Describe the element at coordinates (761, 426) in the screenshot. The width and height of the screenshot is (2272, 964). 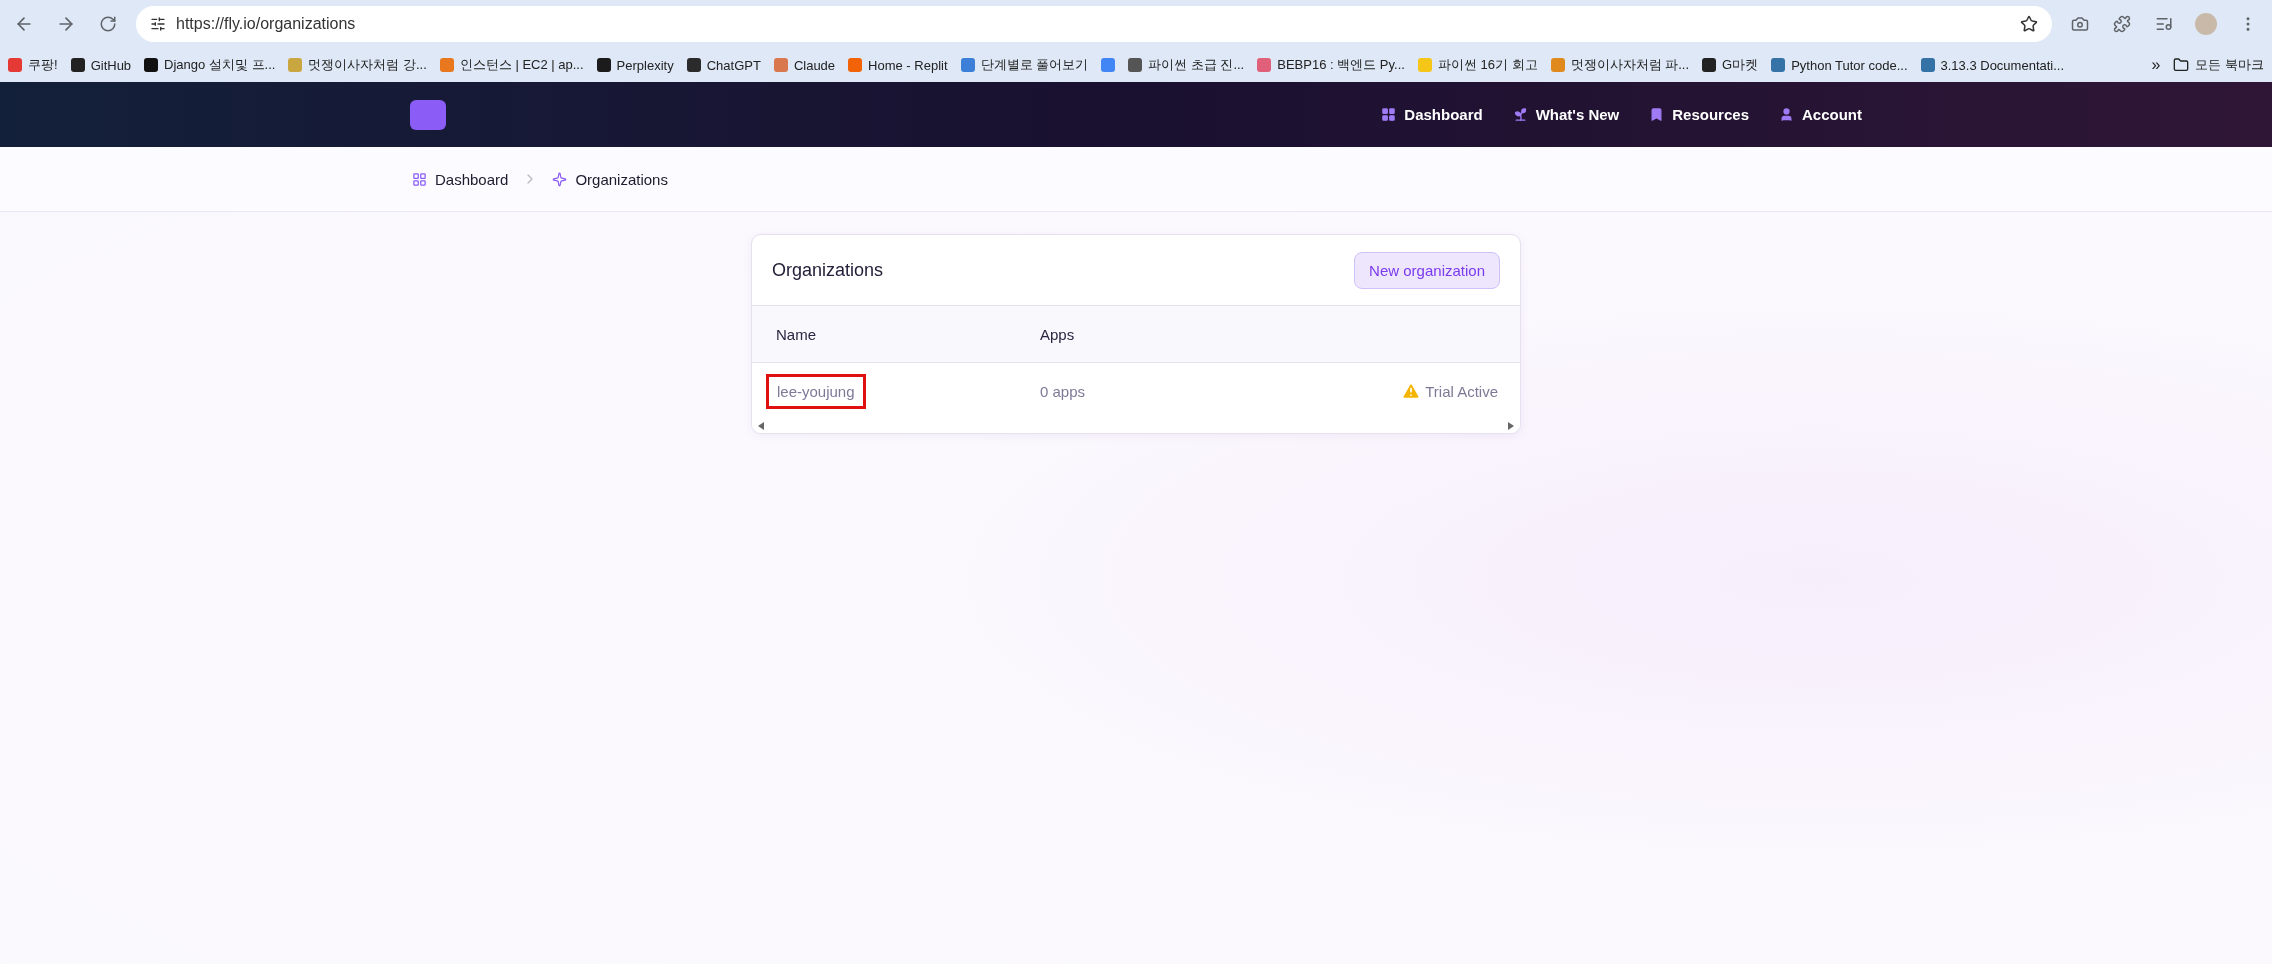
I see `scroll-left-icon` at that location.